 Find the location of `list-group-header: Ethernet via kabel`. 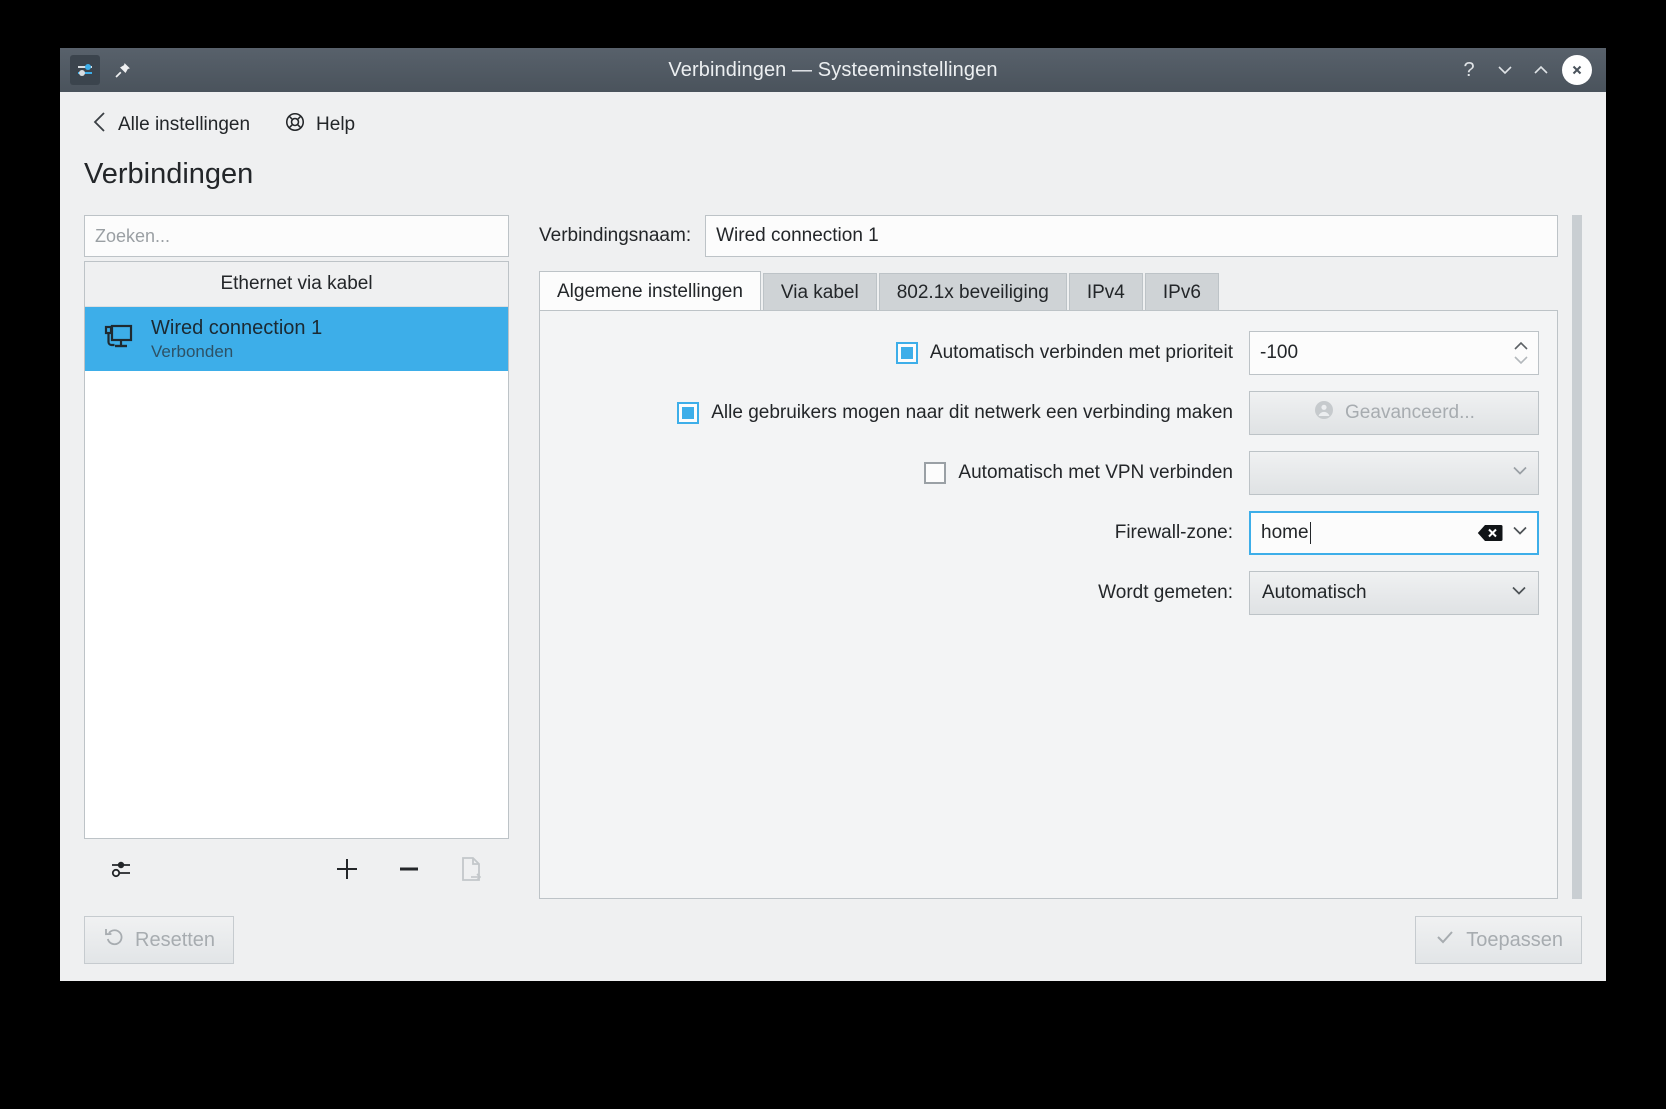

list-group-header: Ethernet via kabel is located at coordinates (296, 284).